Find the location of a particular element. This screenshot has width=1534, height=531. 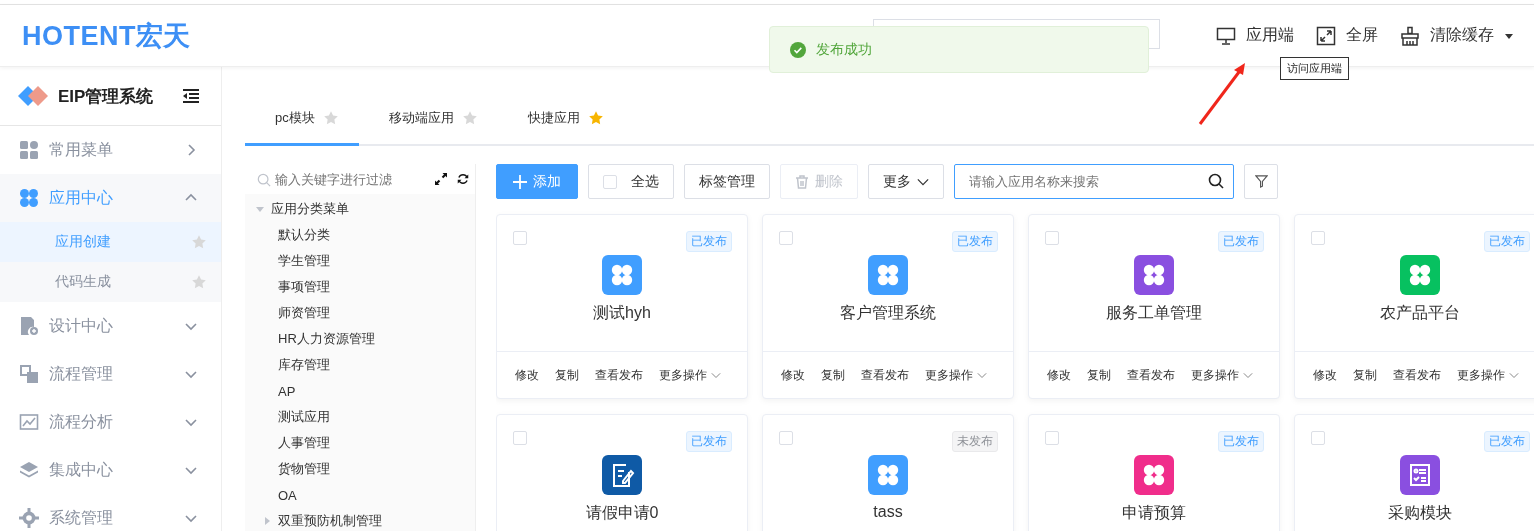

clover-icon is located at coordinates (29, 198).